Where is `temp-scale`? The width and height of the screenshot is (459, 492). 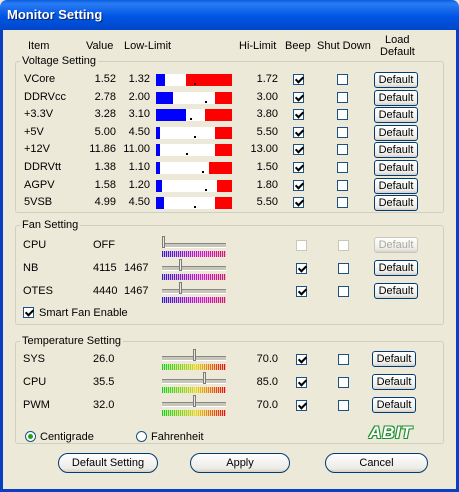
temp-scale is located at coordinates (194, 413).